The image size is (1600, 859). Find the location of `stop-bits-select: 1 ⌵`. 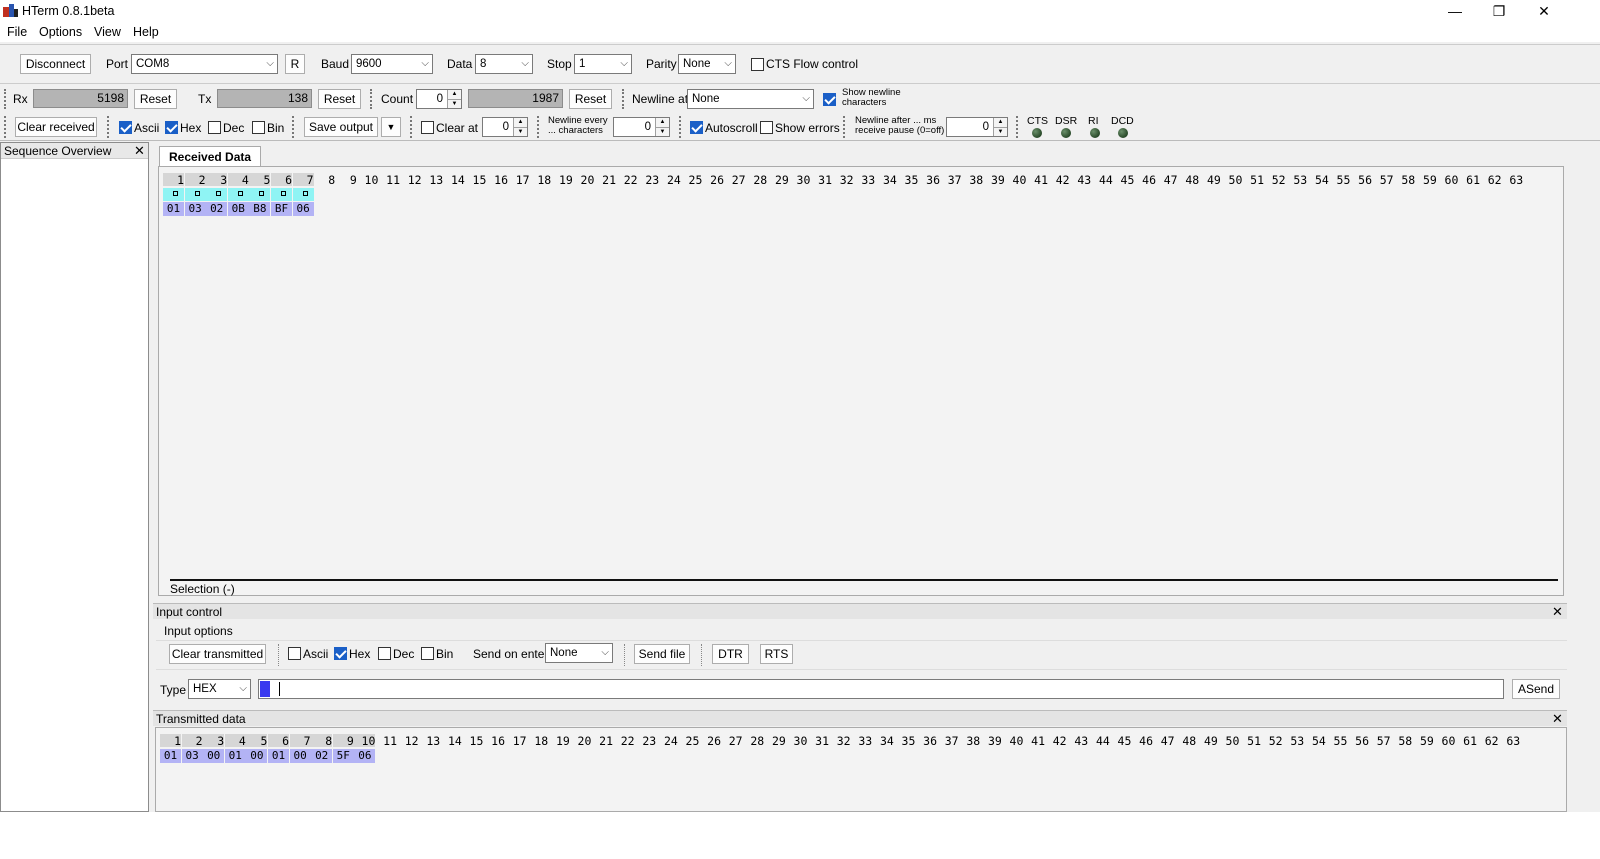

stop-bits-select: 1 ⌵ is located at coordinates (603, 64).